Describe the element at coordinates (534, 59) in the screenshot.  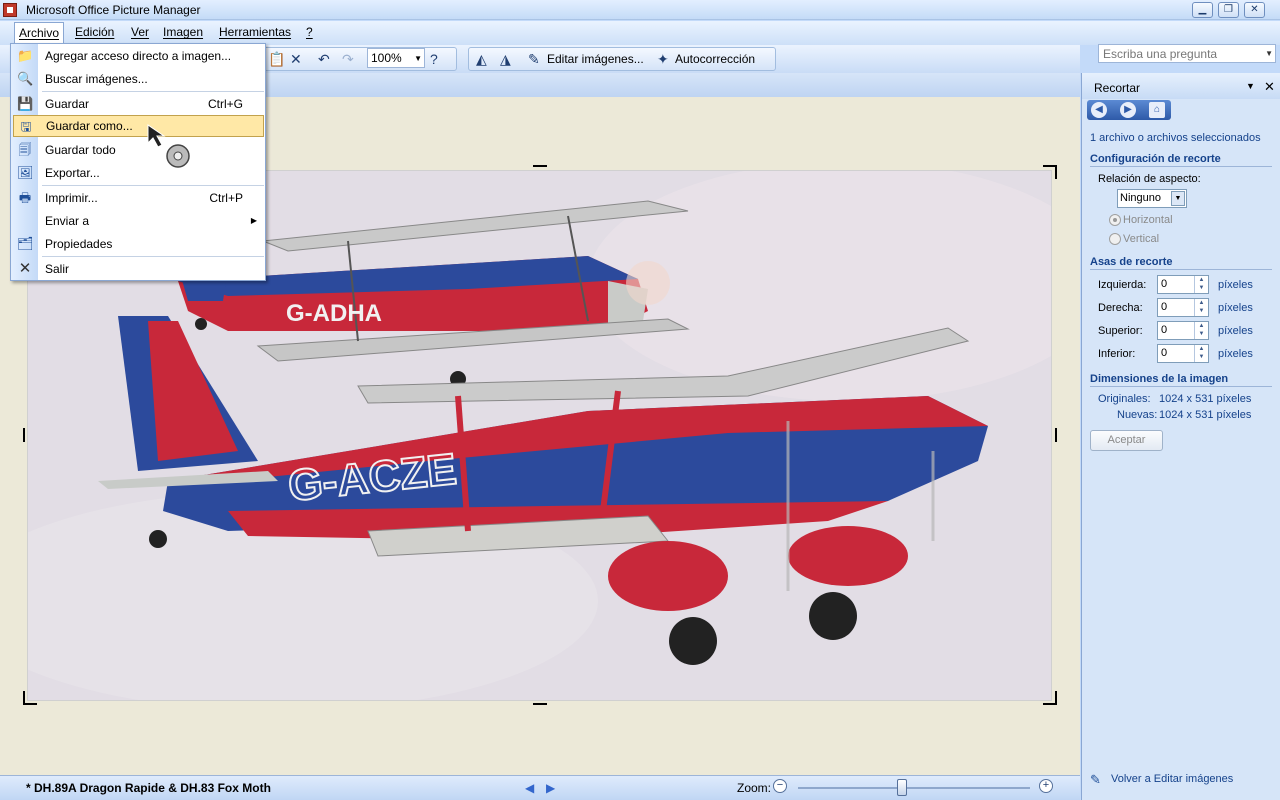
I see `edit-images-icon: ✎` at that location.